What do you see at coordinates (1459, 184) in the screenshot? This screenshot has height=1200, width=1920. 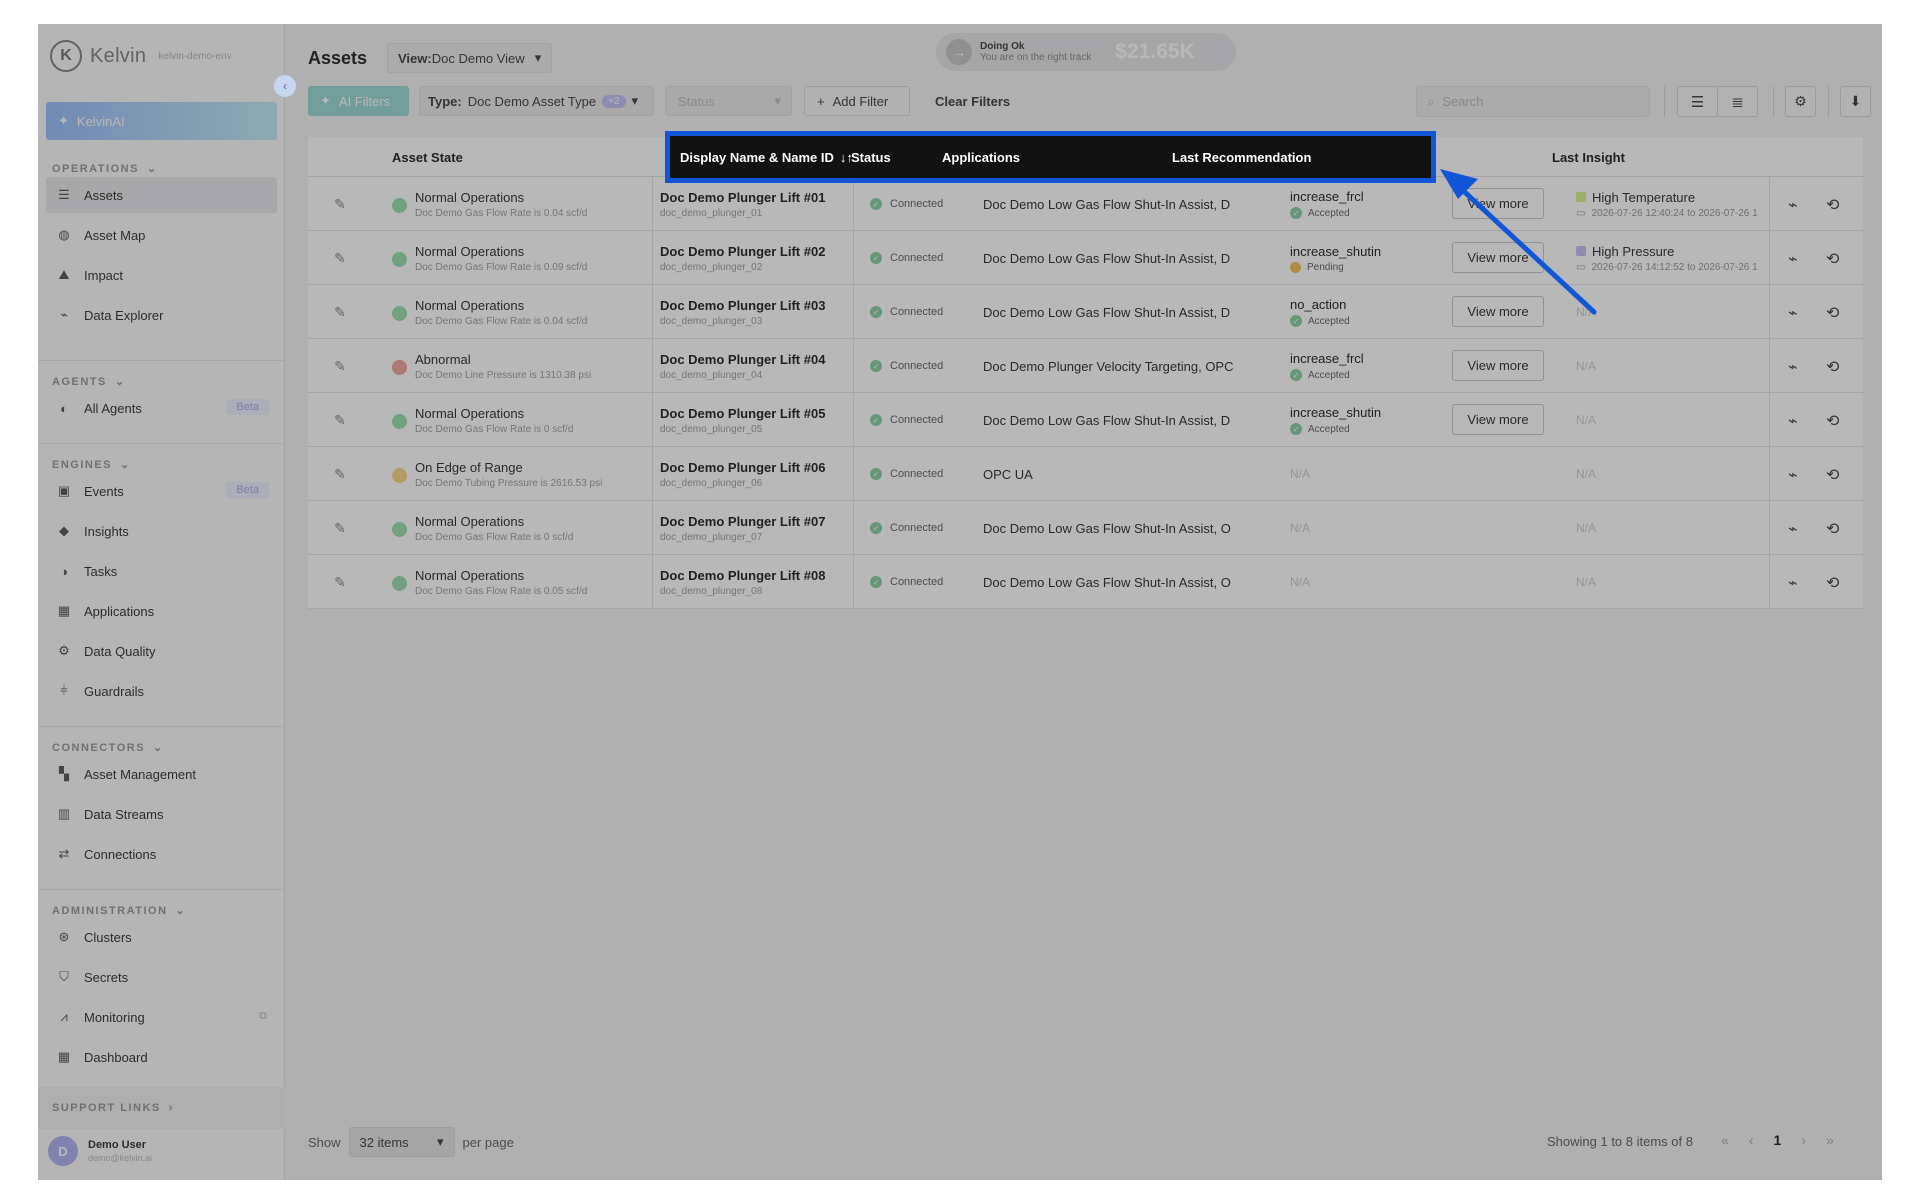 I see `arrow-head` at bounding box center [1459, 184].